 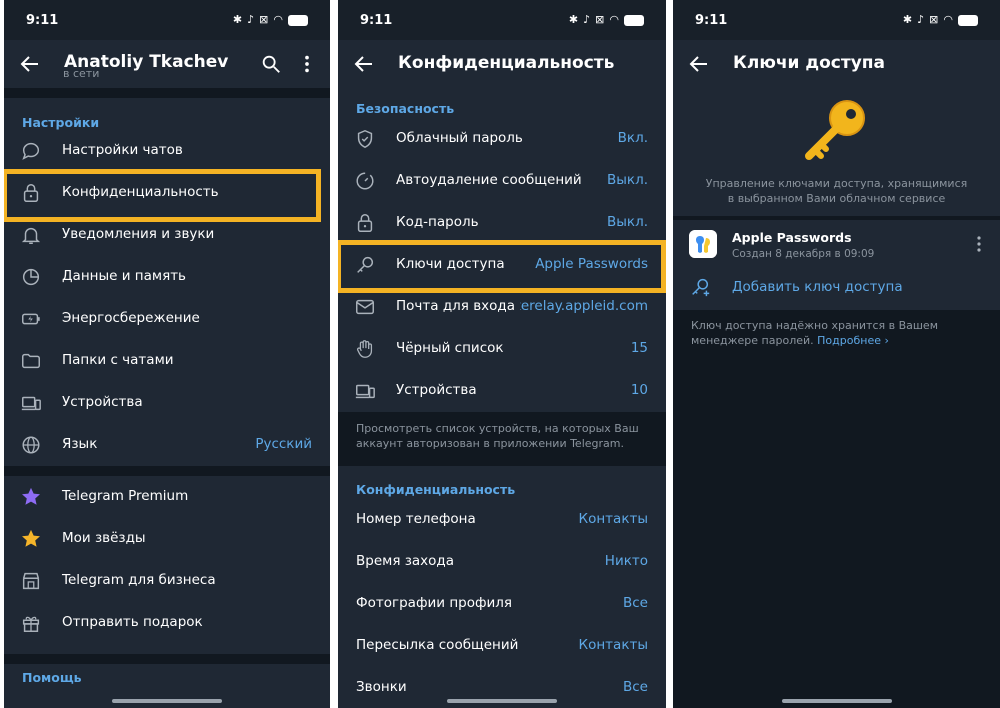 I want to click on security-item-auto-delete: Автоудаление сообщений Выкл., so click(x=502, y=181).